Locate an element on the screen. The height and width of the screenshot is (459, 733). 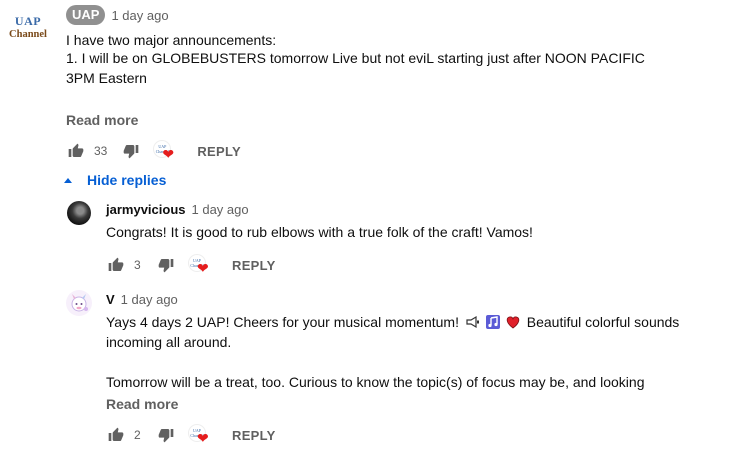
comment-actions: 33 UAP Channel ❤ REPLY is located at coordinates (153, 151).